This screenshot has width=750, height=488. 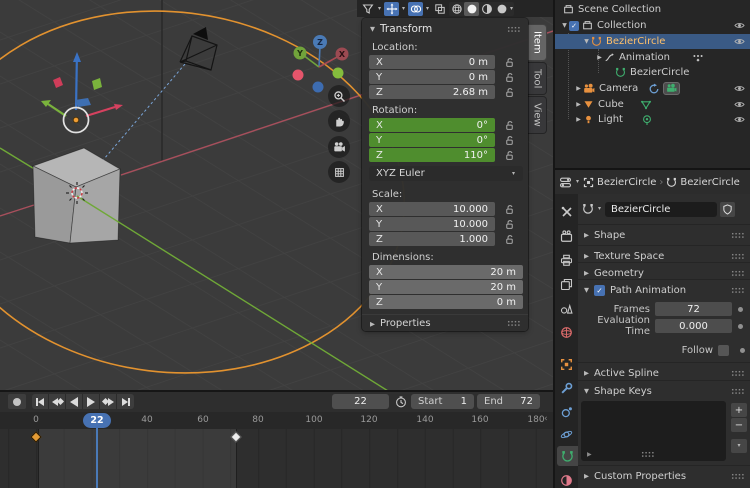 What do you see at coordinates (664, 476) in the screenshot?
I see `panel-custom-properties: ▶ Custom Properties` at bounding box center [664, 476].